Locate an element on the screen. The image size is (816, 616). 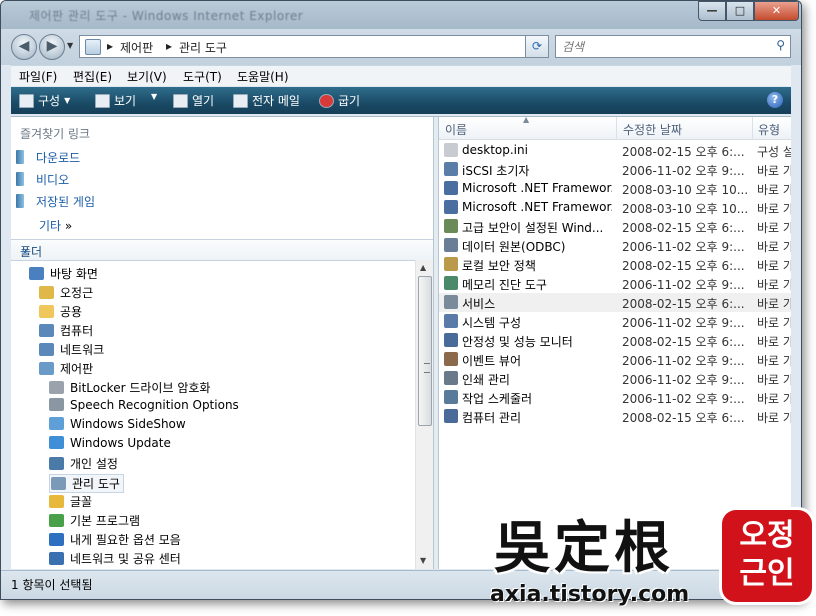
seal-line-2: 근인 is located at coordinates (767, 573).